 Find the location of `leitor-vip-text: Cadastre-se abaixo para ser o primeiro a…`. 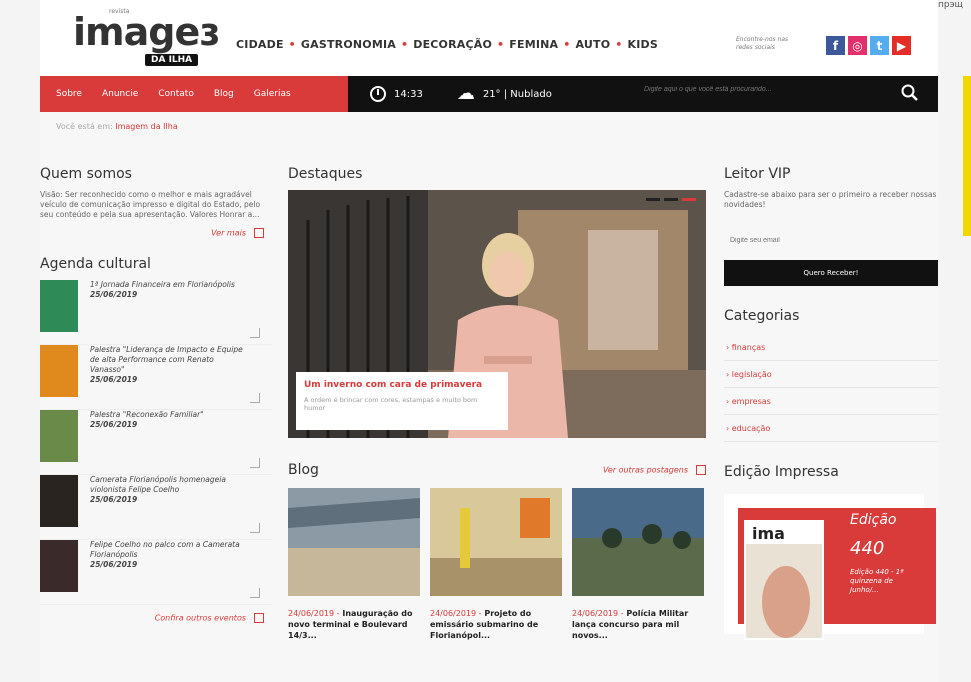

leitor-vip-text: Cadastre-se abaixo para ser o primeiro a… is located at coordinates (830, 199).